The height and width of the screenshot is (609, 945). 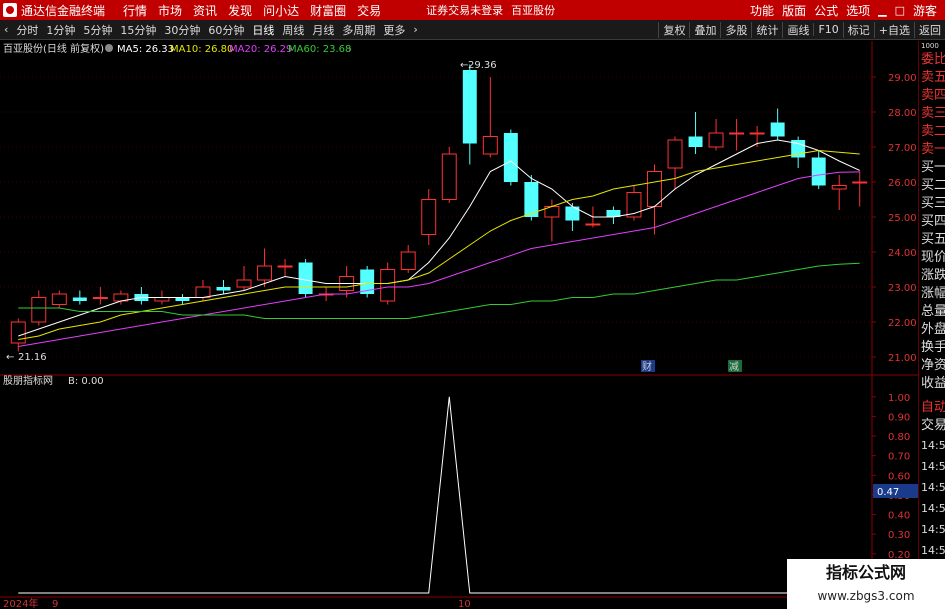 What do you see at coordinates (263, 30) in the screenshot?
I see `tab-daily: 日线` at bounding box center [263, 30].